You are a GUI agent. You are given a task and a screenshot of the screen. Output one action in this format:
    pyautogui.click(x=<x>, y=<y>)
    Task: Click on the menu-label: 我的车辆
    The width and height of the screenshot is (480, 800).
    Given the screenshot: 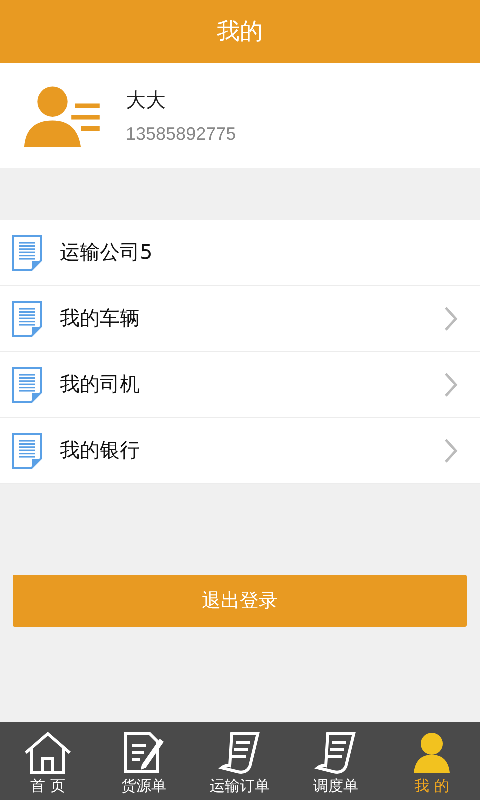 What is the action you would take?
    pyautogui.click(x=100, y=318)
    